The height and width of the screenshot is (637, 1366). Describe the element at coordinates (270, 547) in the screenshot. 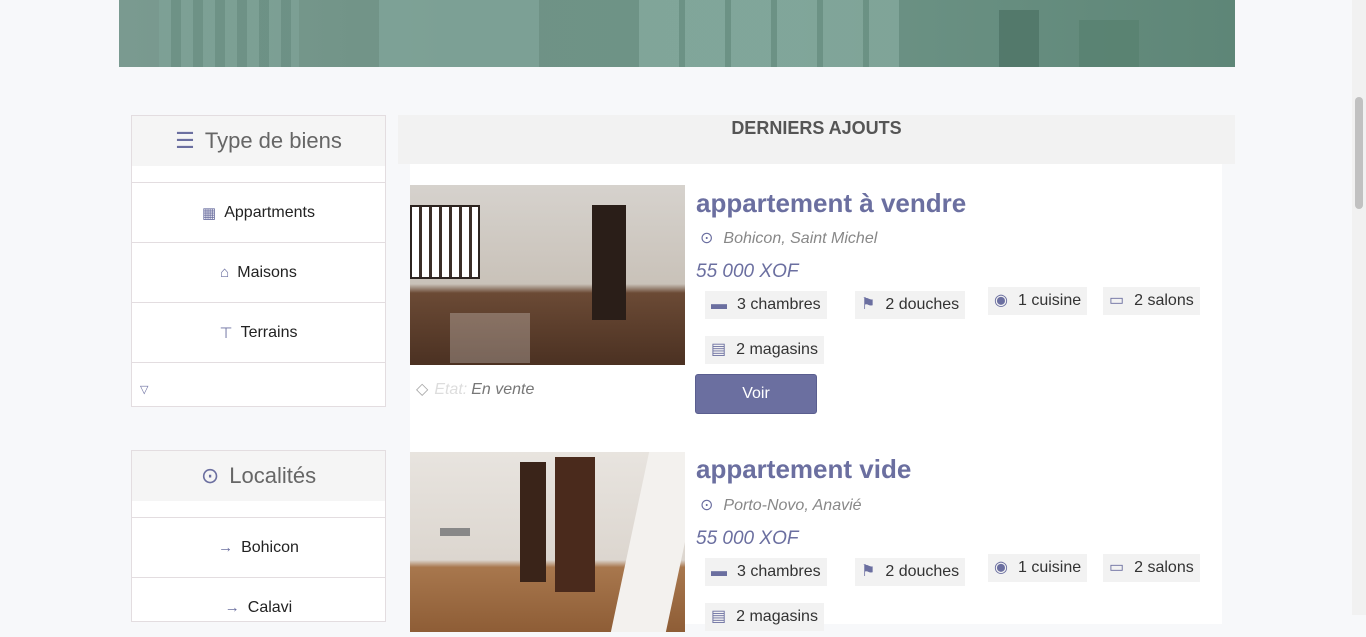

I see `location-item-label: Bohicon` at that location.